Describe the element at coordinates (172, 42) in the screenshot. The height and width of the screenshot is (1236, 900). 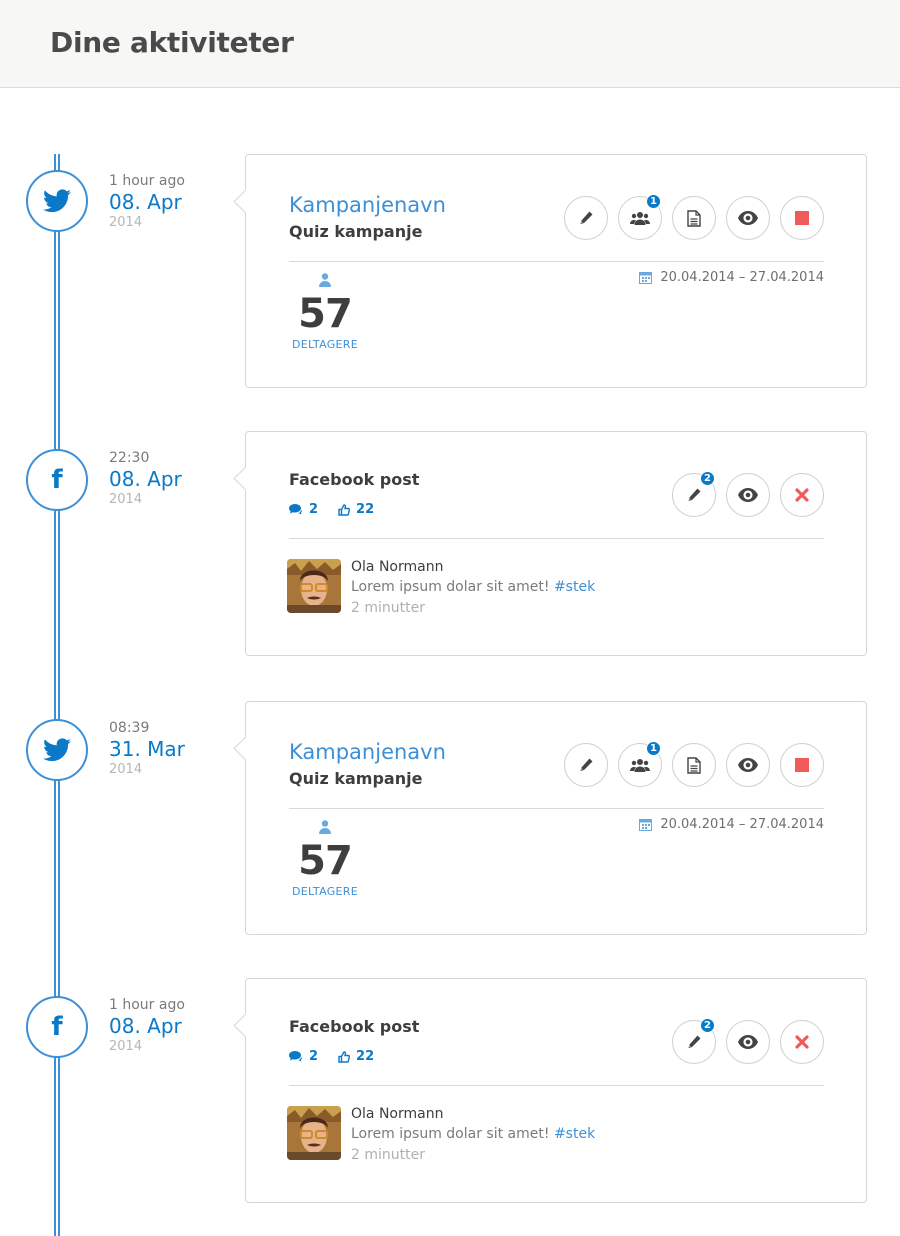
I see `page-title: Dine aktiviteter` at that location.